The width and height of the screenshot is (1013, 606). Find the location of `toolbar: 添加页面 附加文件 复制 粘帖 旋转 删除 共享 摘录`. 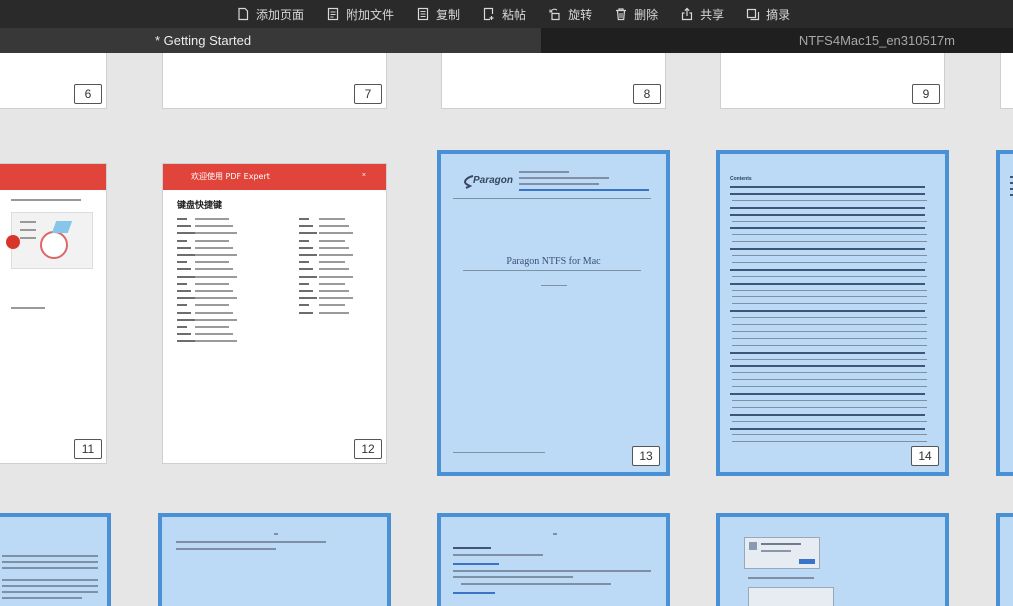

toolbar: 添加页面 附加文件 复制 粘帖 旋转 删除 共享 摘录 is located at coordinates (506, 14).